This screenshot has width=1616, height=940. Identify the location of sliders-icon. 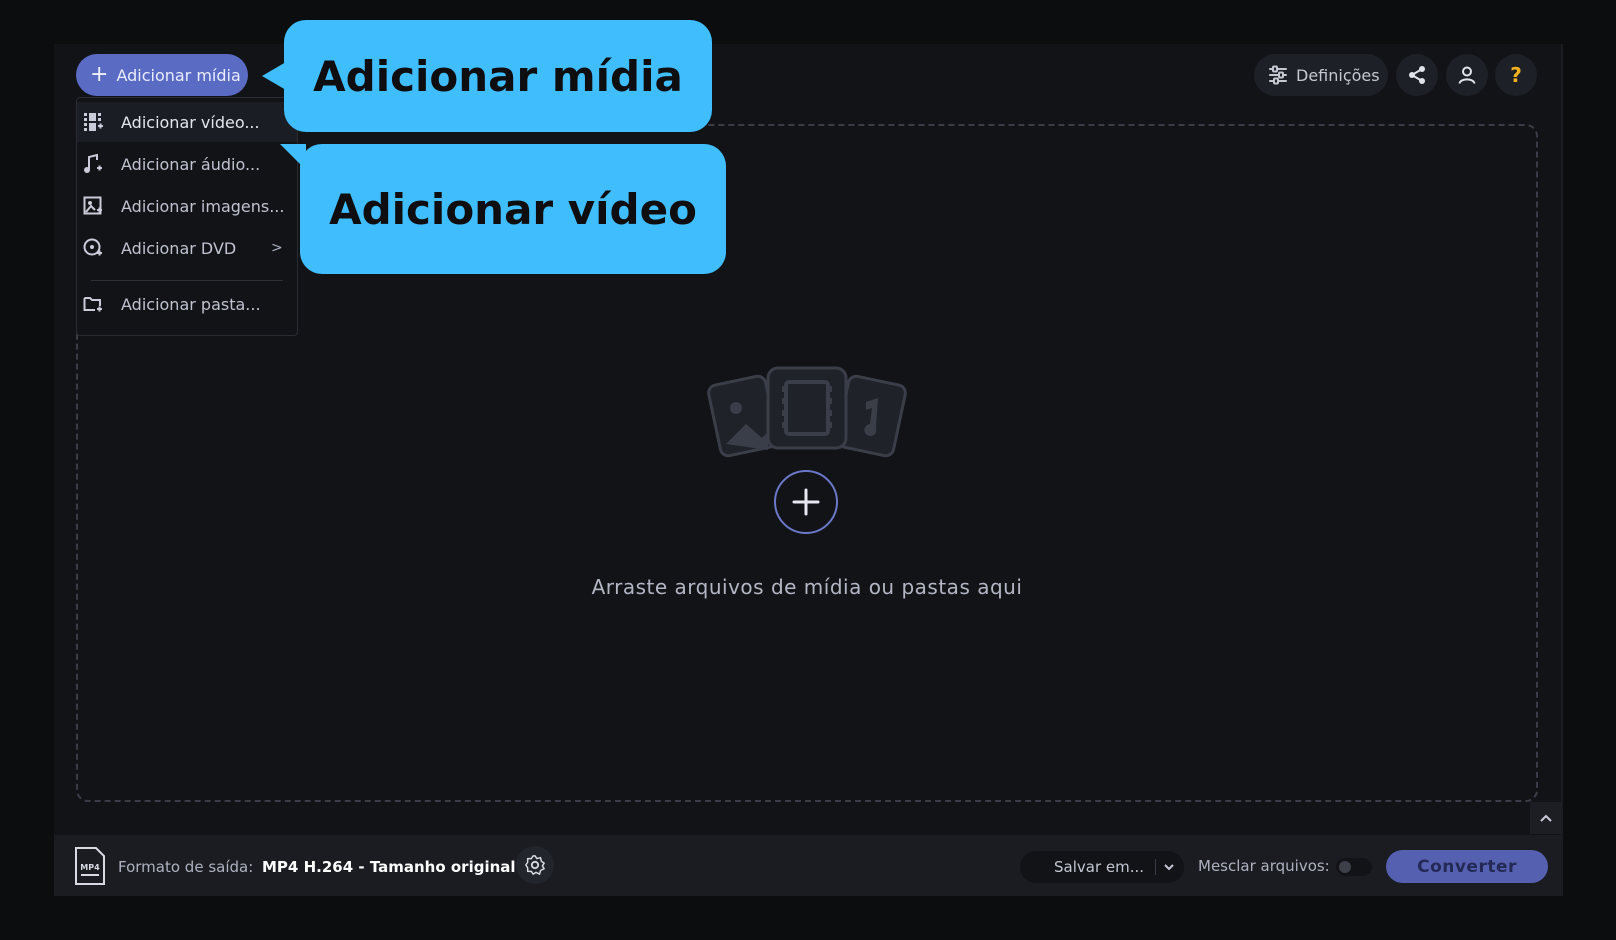
(1278, 75).